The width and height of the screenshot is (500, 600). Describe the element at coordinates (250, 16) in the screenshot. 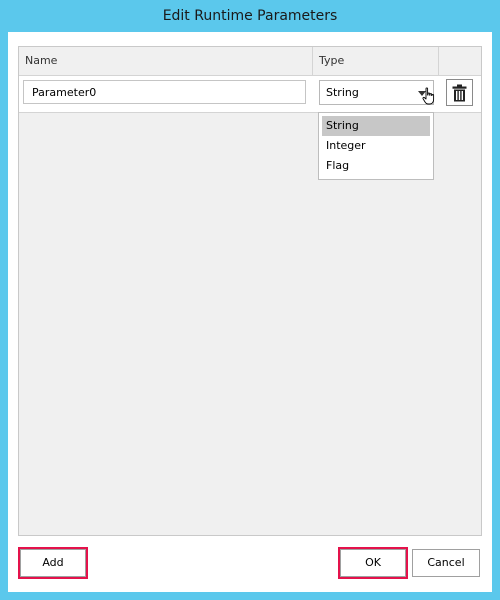

I see `dialog-title: Edit Runtime Parameters` at that location.